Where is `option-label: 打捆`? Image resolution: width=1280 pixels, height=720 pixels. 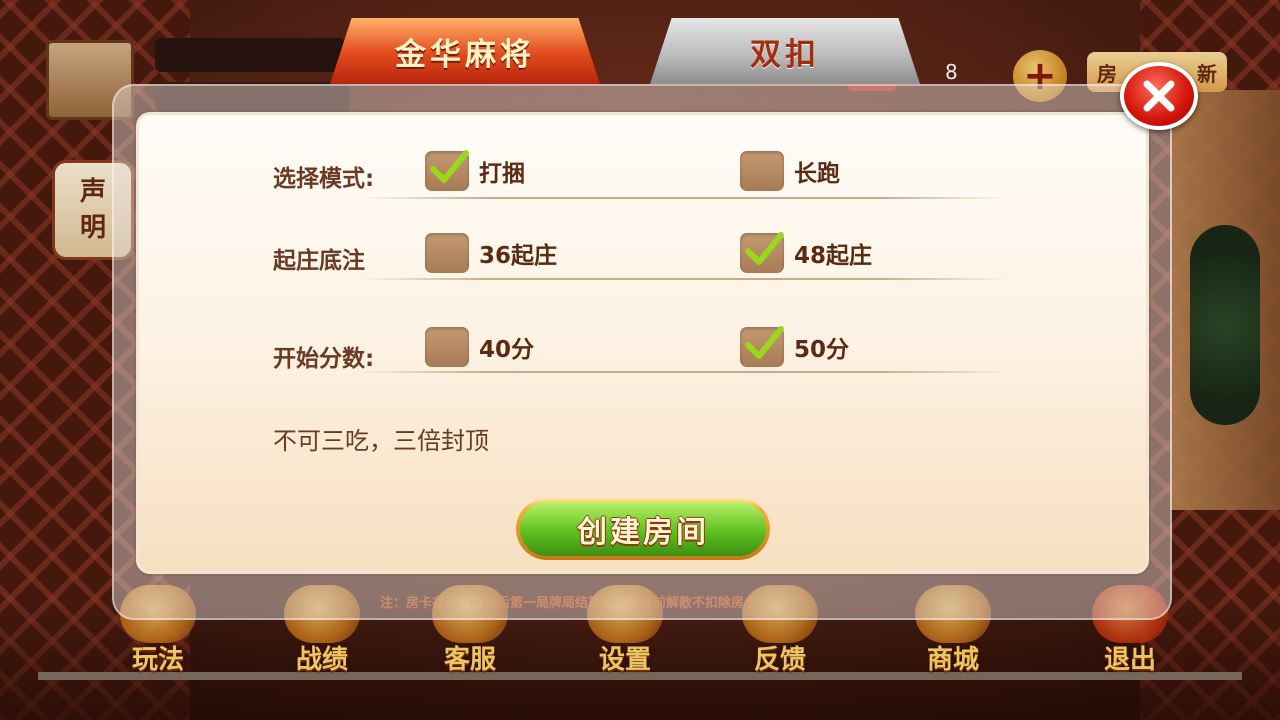 option-label: 打捆 is located at coordinates (502, 174).